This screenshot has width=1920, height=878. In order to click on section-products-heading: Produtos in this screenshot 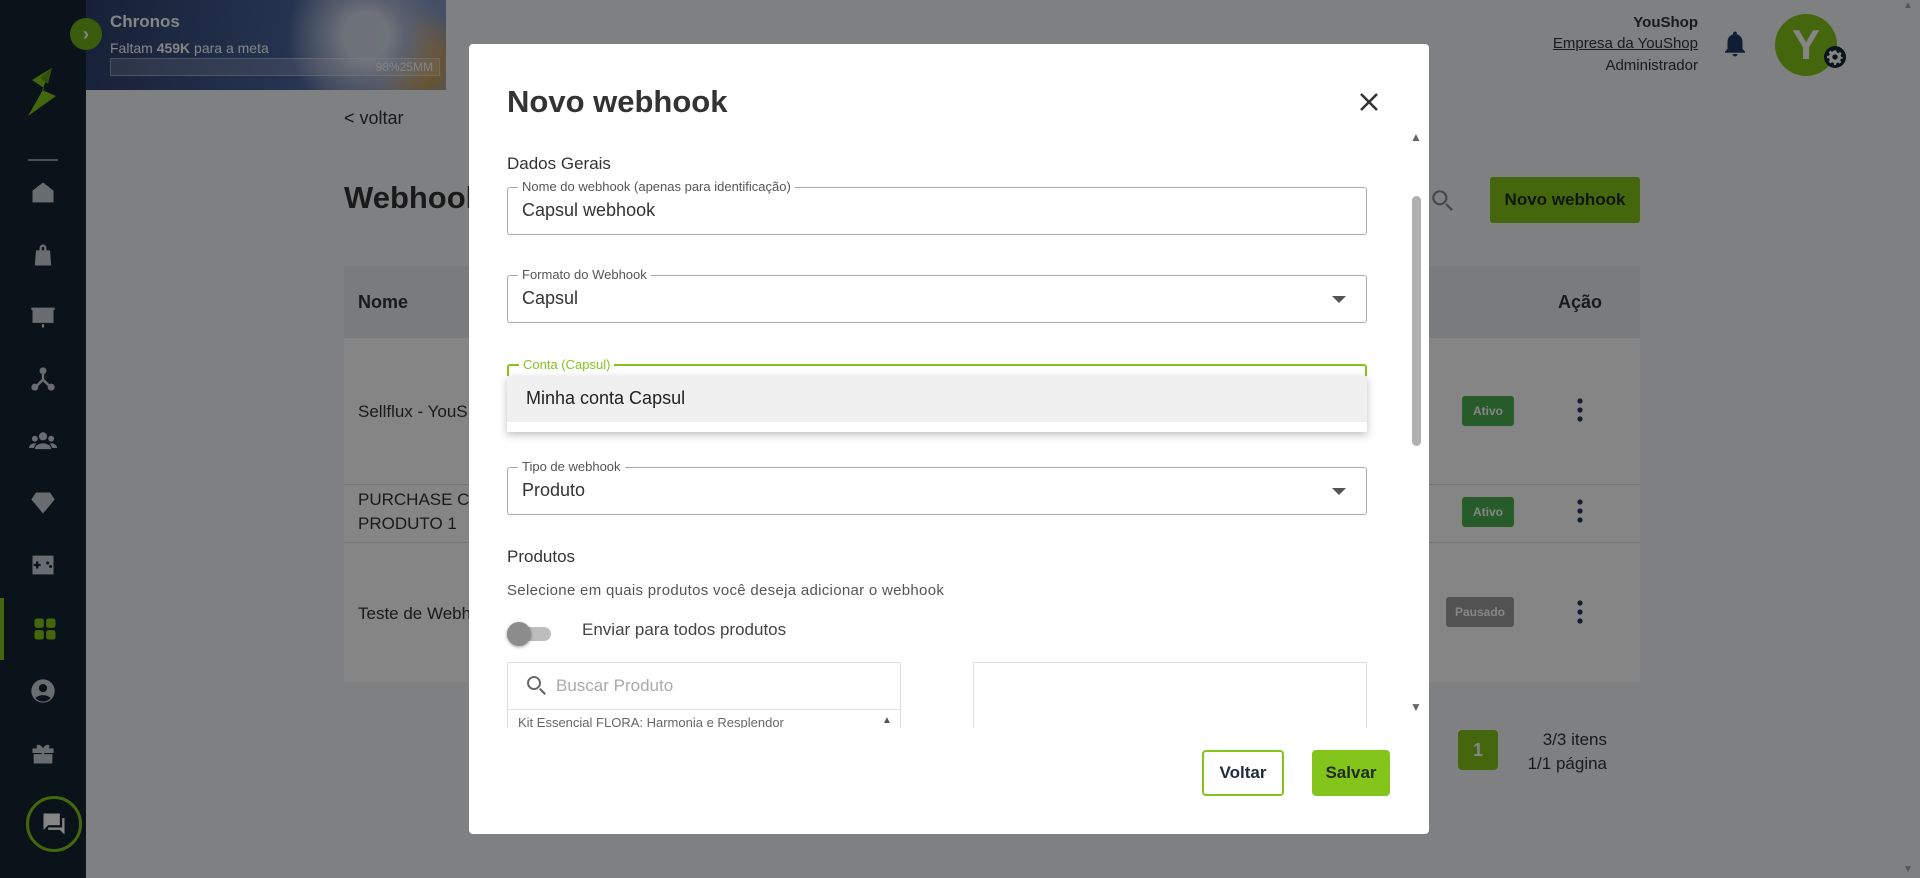, I will do `click(541, 556)`.